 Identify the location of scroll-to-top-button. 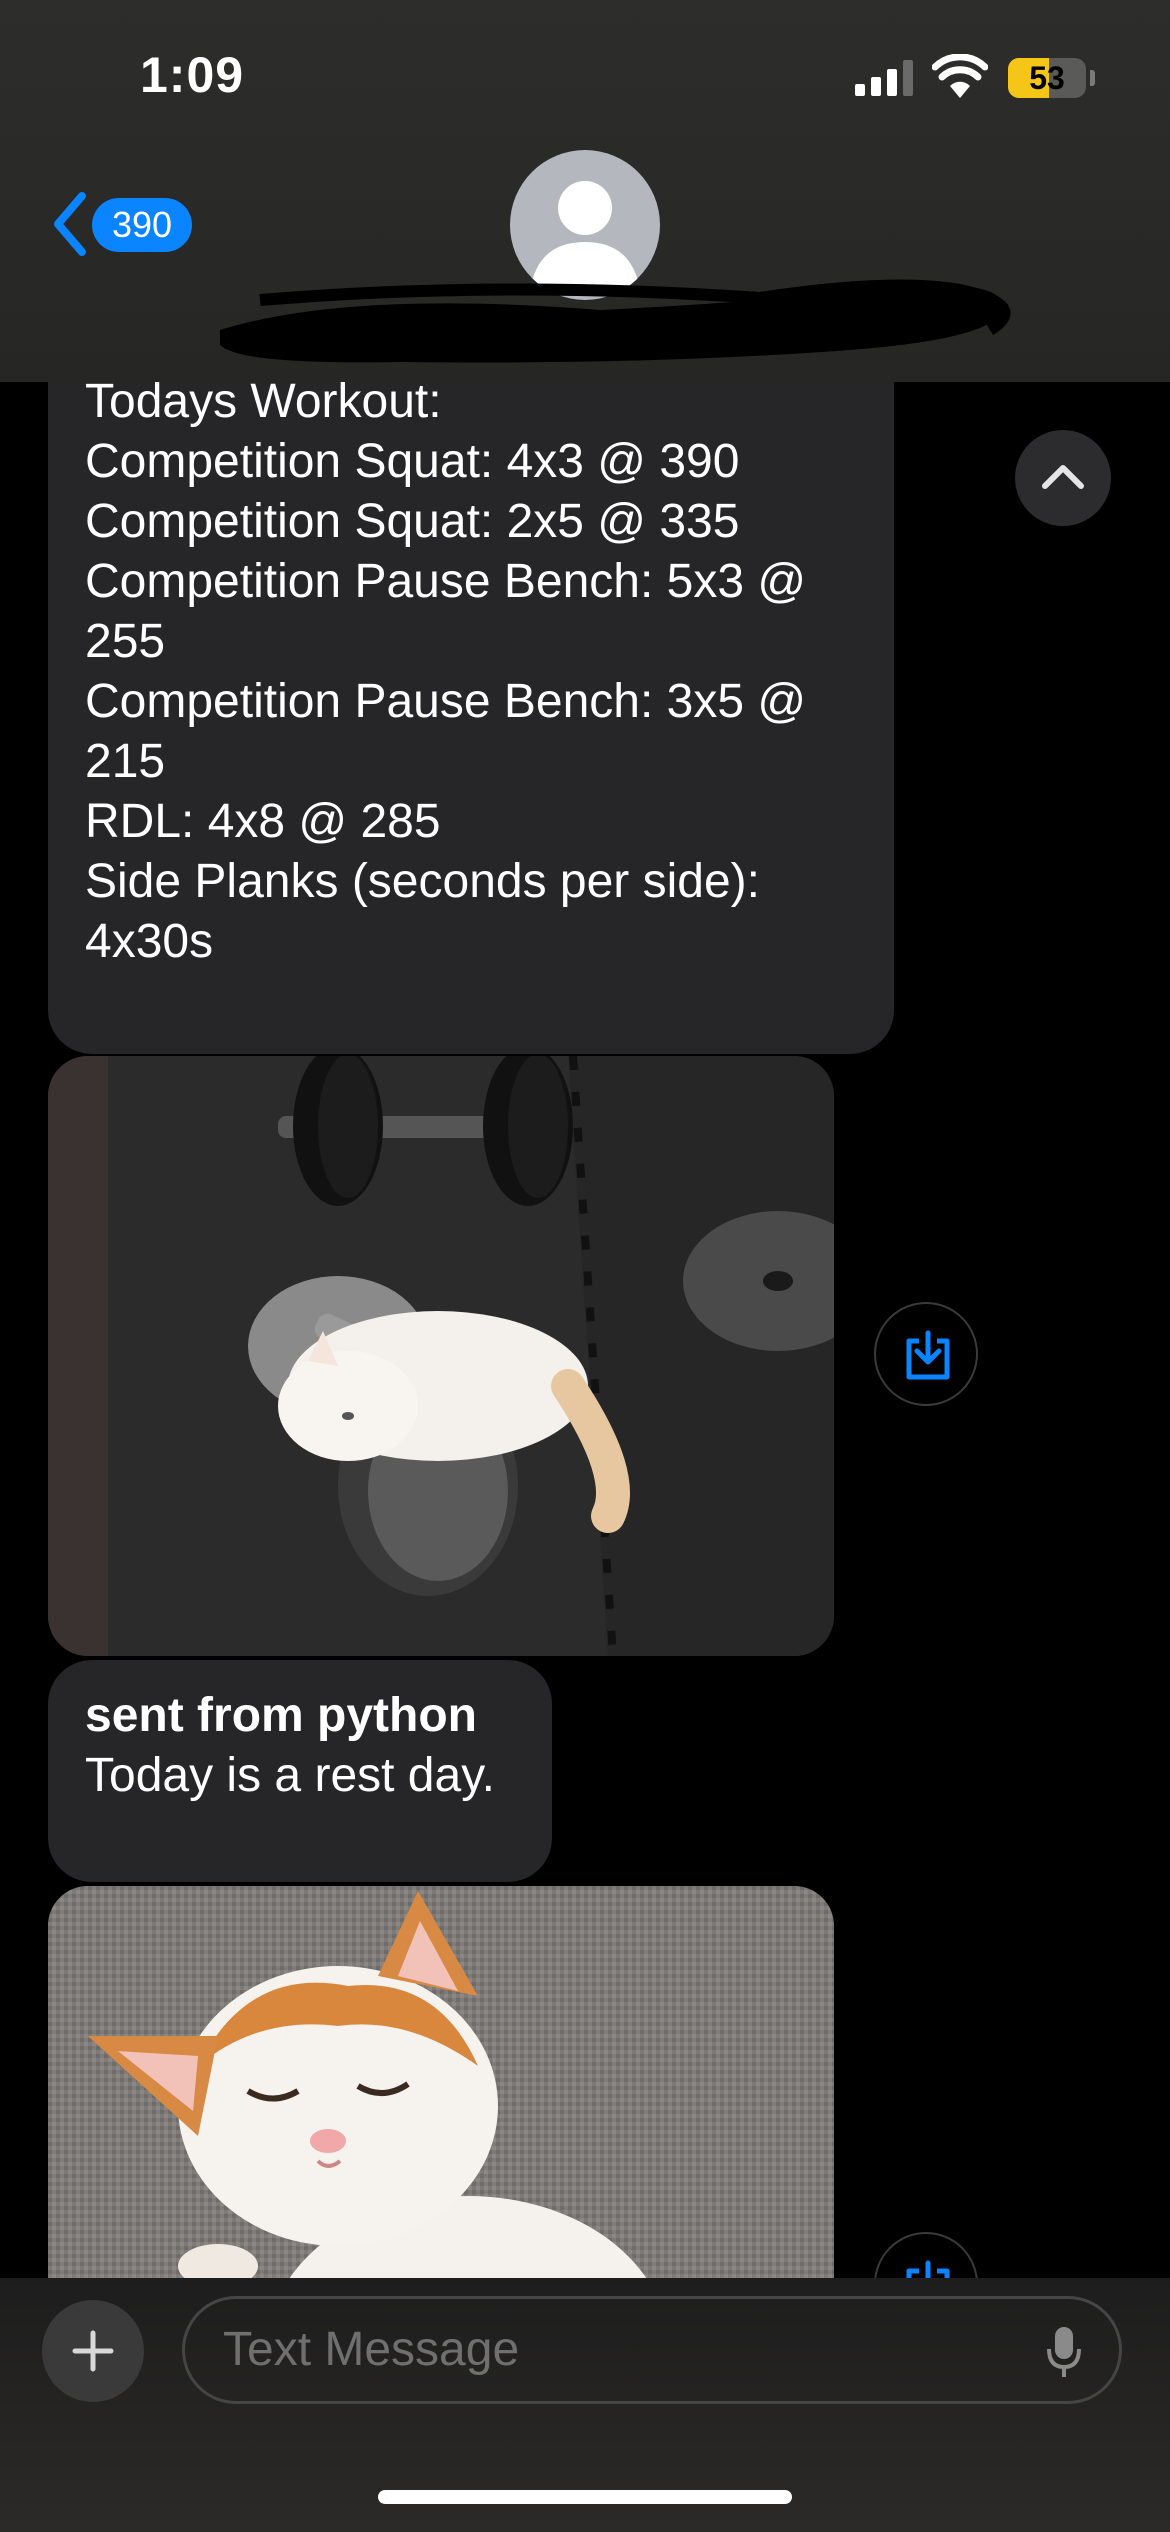
(1063, 478).